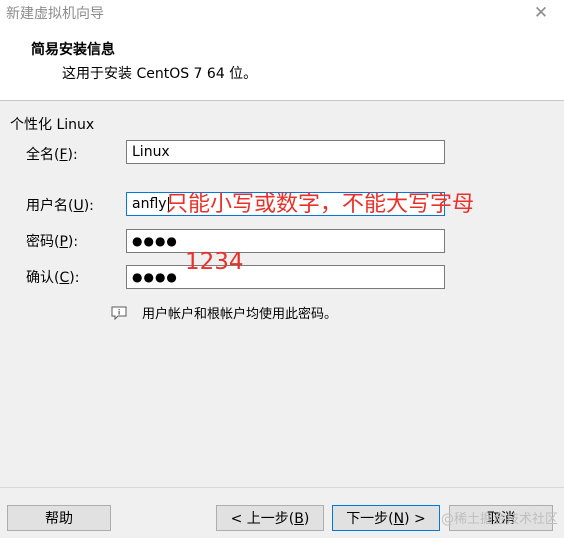  Describe the element at coordinates (500, 519) in the screenshot. I see `watermark: @稀土掘金技术社区` at that location.